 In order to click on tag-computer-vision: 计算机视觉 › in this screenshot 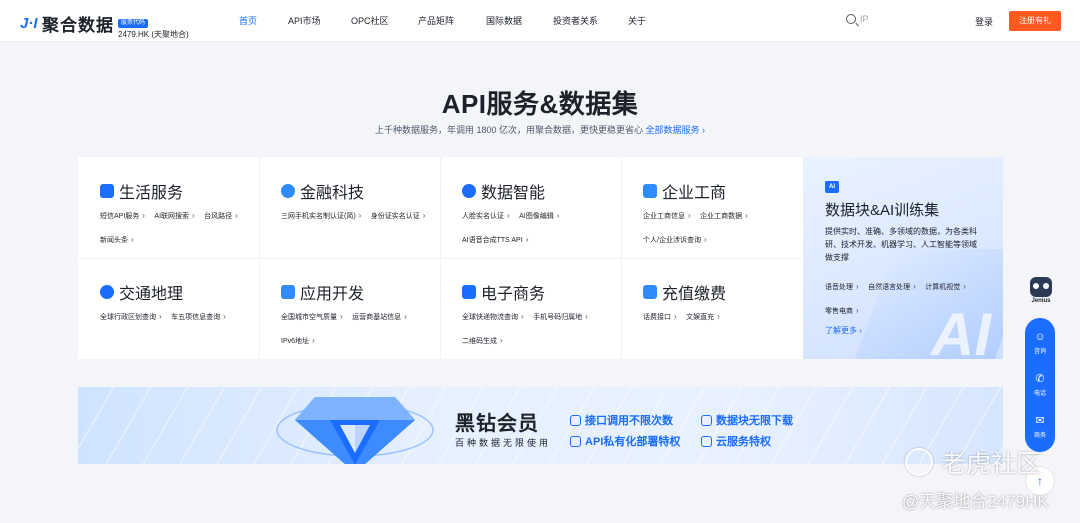, I will do `click(945, 287)`.